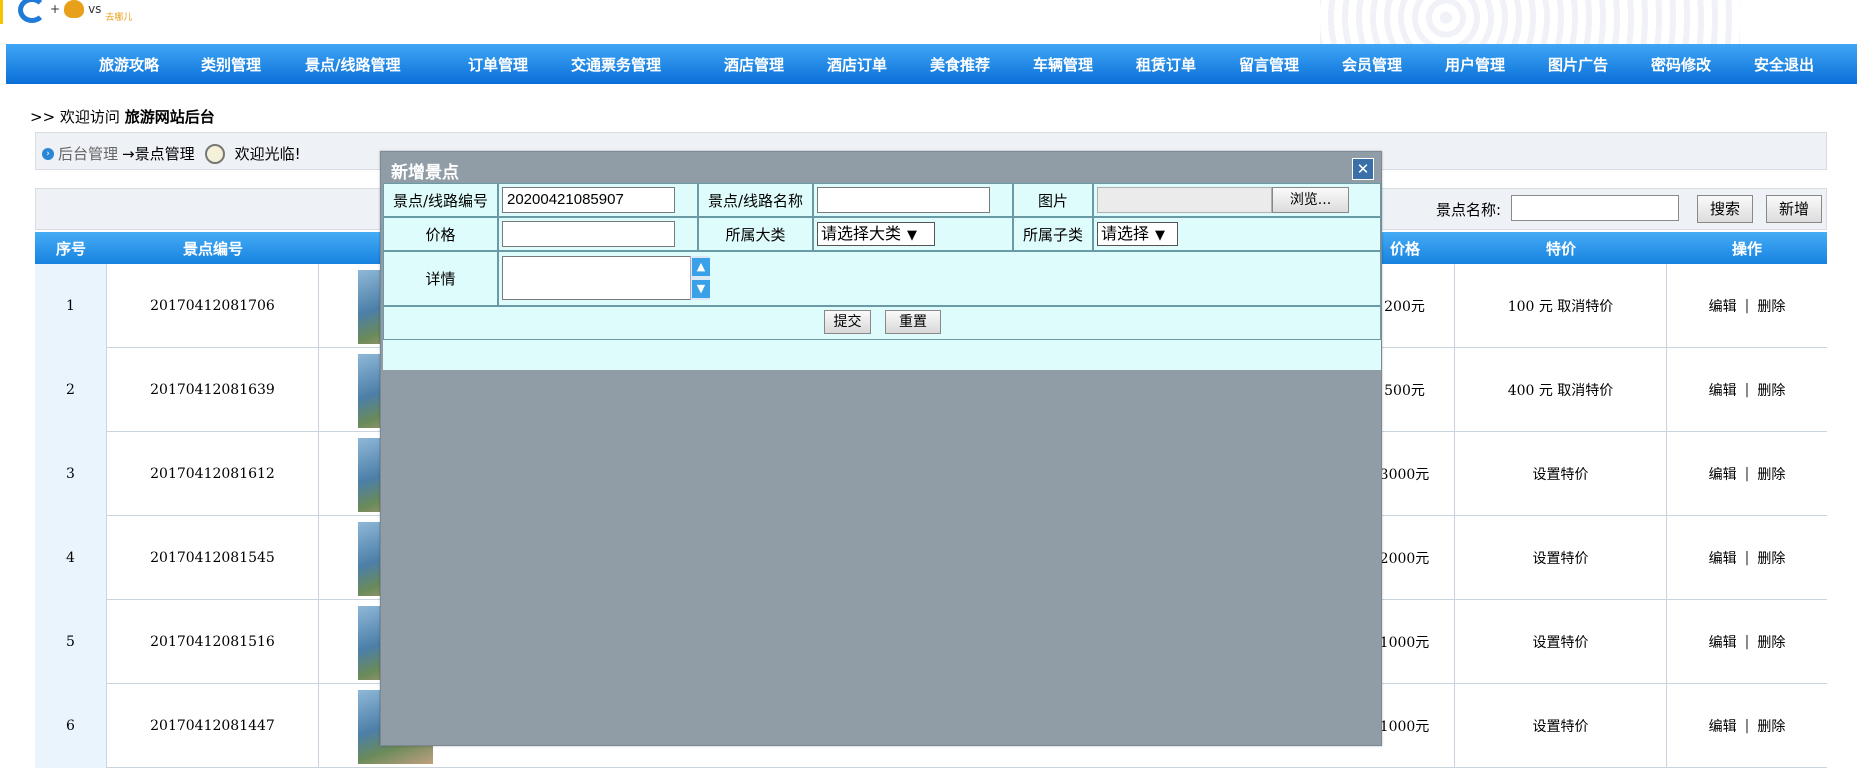 The width and height of the screenshot is (1863, 776). What do you see at coordinates (213, 390) in the screenshot?
I see `cell-code: 20170412081639` at bounding box center [213, 390].